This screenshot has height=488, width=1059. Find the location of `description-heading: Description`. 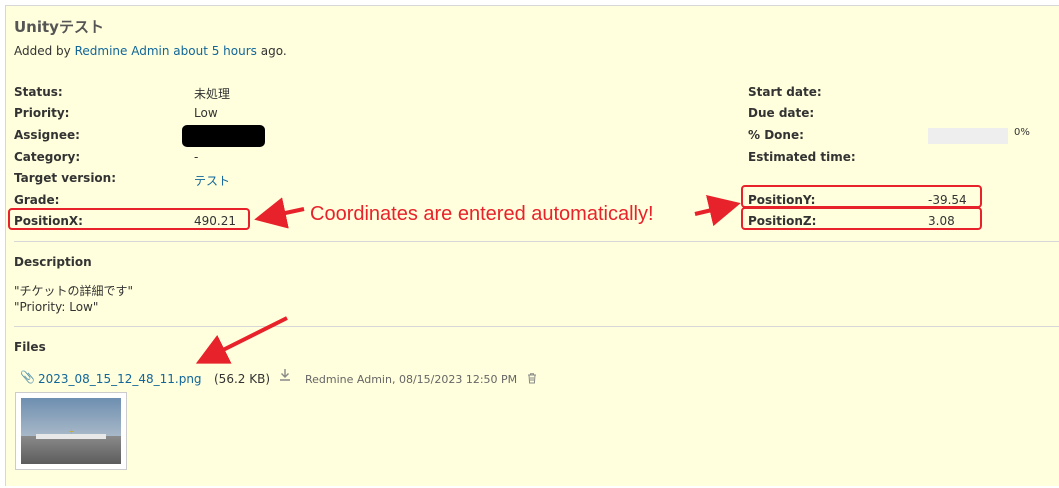

description-heading: Description is located at coordinates (53, 262).